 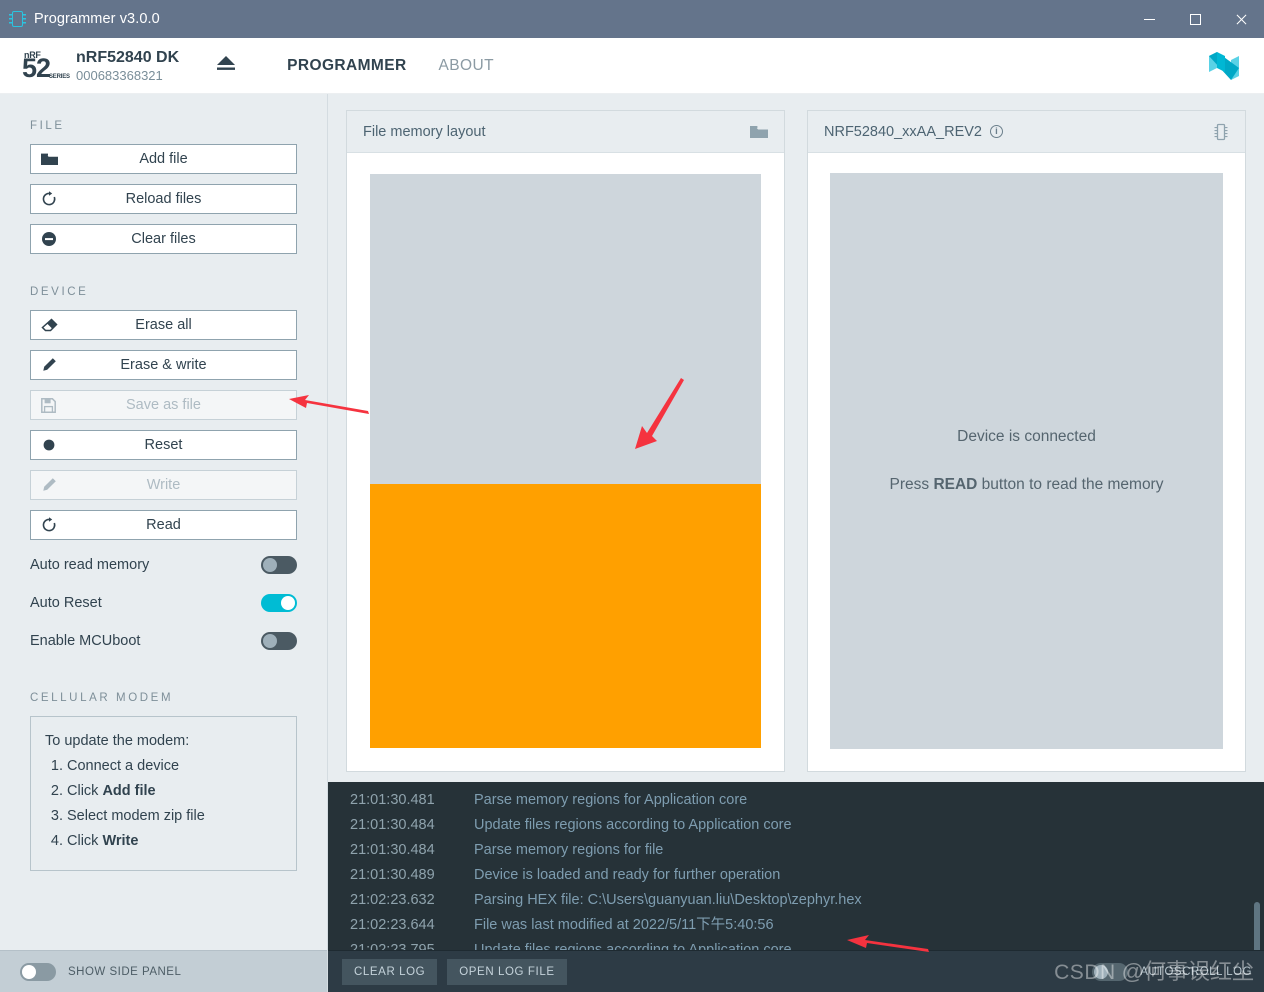 I want to click on erase-all-button: Erase all, so click(x=163, y=325).